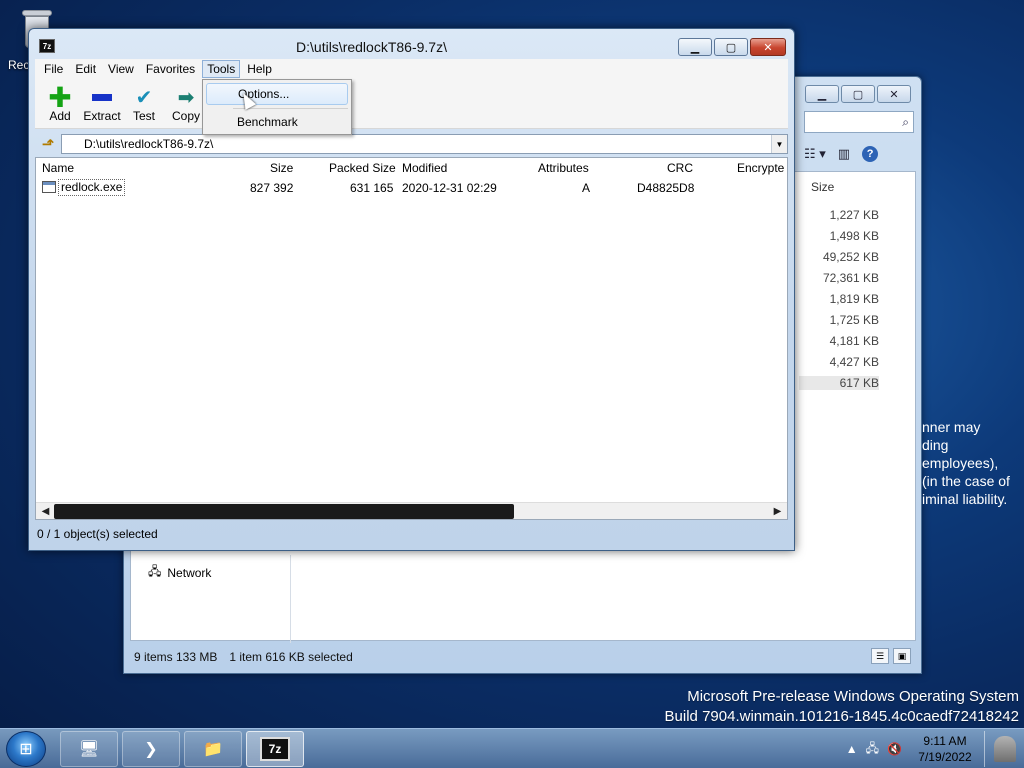  I want to click on row-name: redlock.exe, so click(92, 187).